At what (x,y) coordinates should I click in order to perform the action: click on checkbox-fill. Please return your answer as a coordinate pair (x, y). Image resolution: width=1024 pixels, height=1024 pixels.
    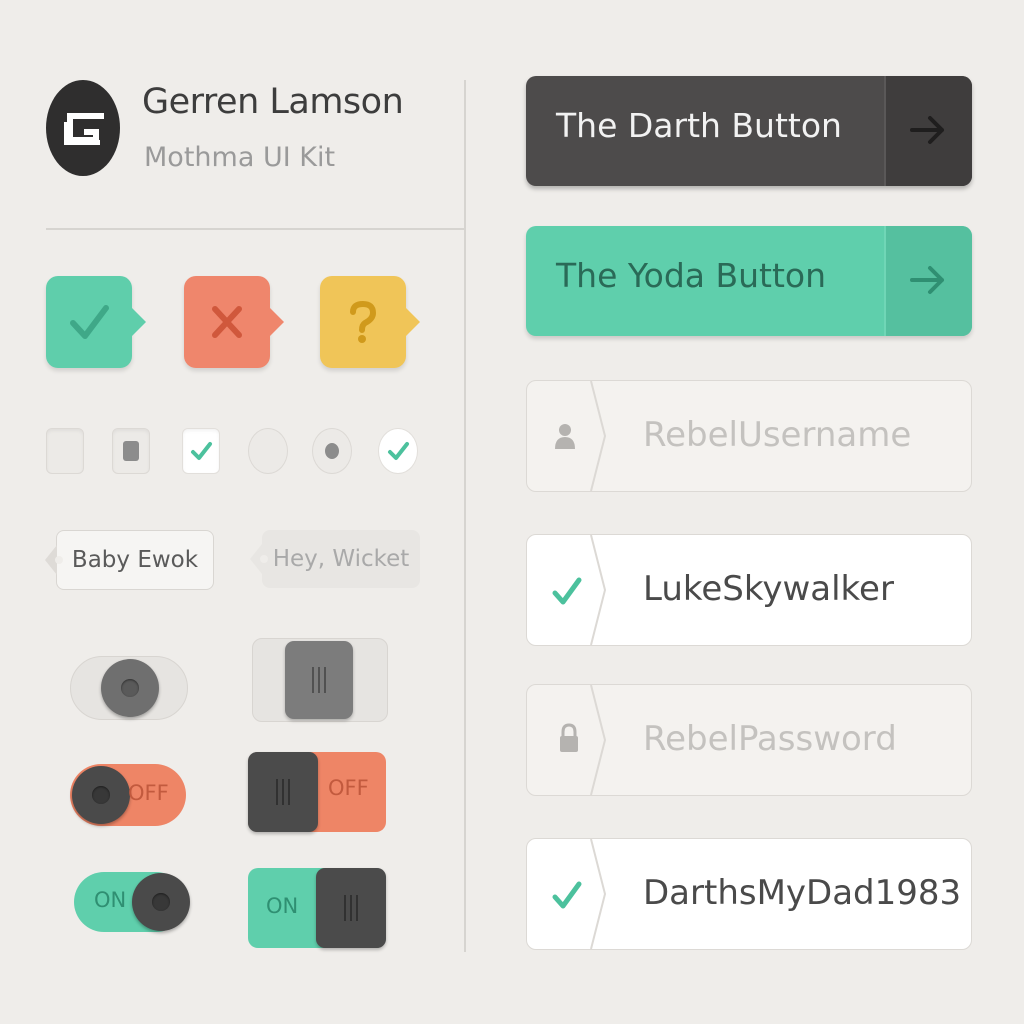
    Looking at the image, I should click on (131, 451).